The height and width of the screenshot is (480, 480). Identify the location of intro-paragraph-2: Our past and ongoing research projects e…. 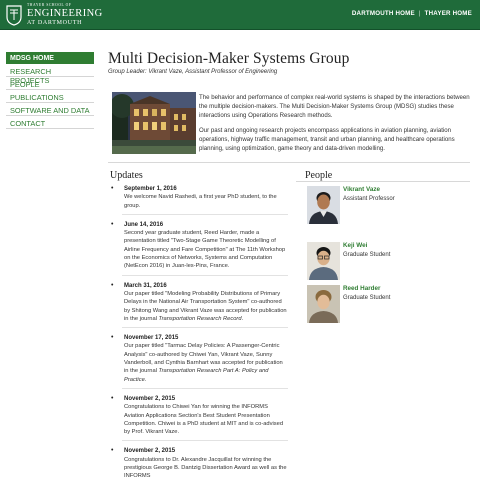
(327, 139).